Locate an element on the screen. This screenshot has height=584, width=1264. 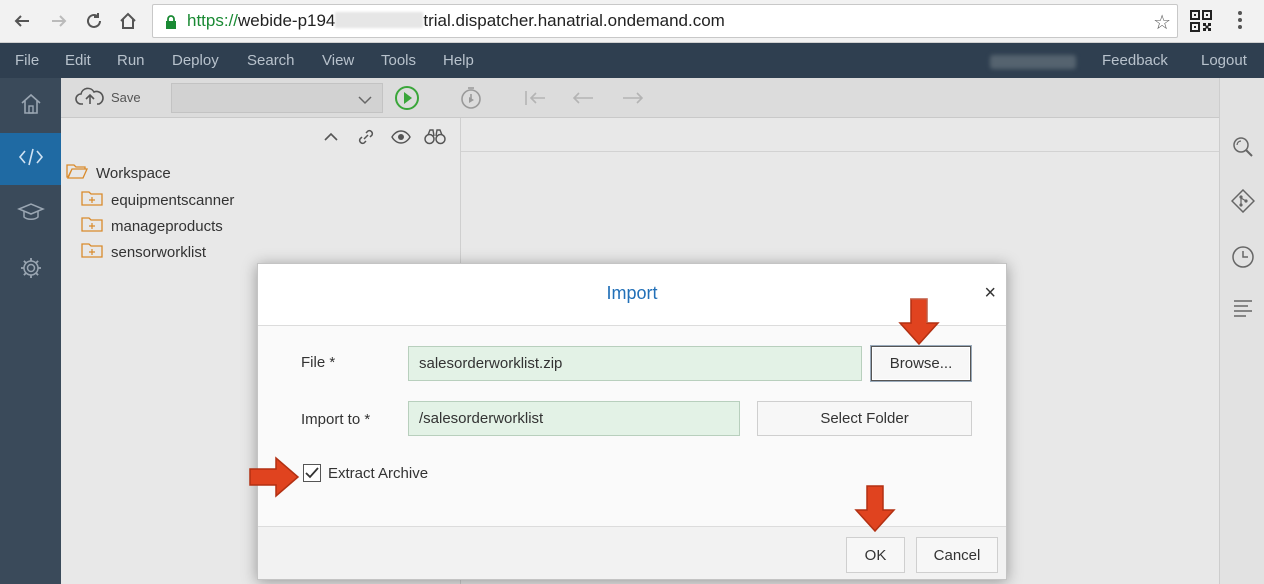
tree-item-workspace: Workspace is located at coordinates (118, 173).